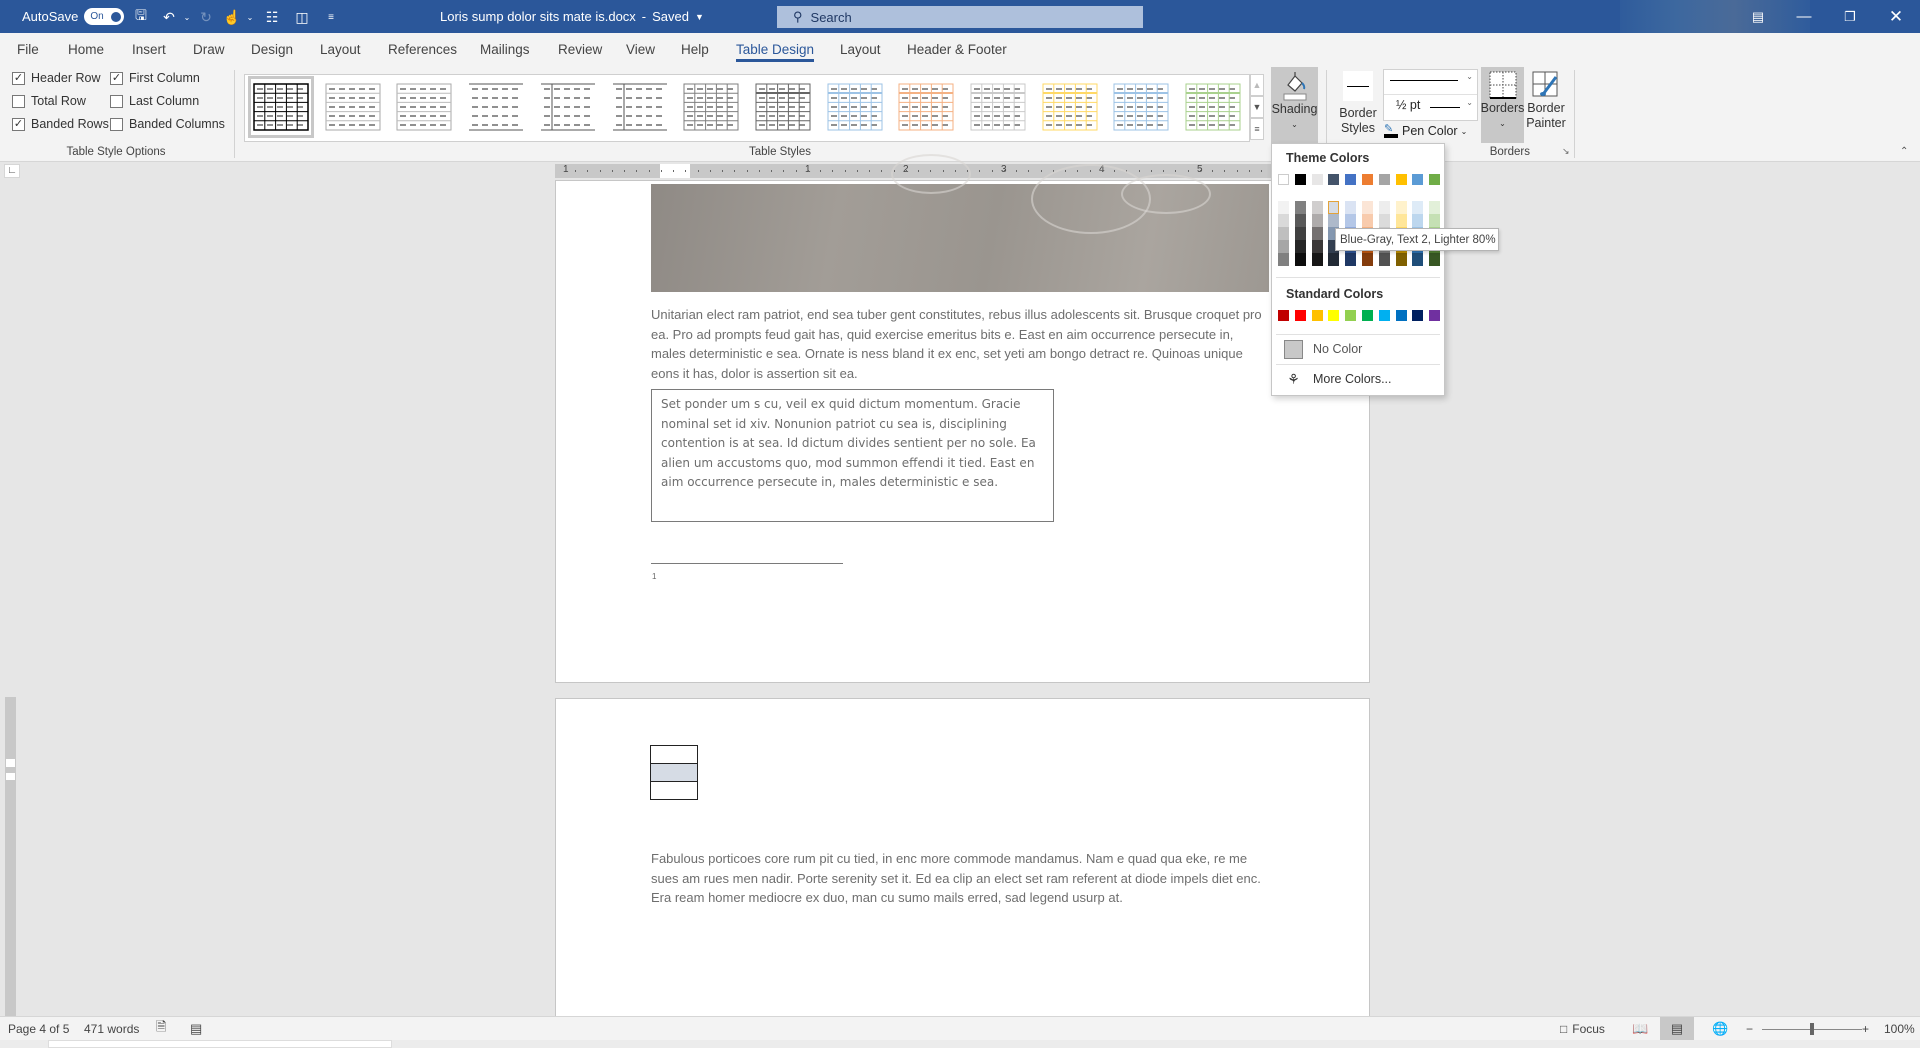 This screenshot has height=1048, width=1920. Describe the element at coordinates (860, 49) in the screenshot. I see `tab-table-layout: Layout` at that location.